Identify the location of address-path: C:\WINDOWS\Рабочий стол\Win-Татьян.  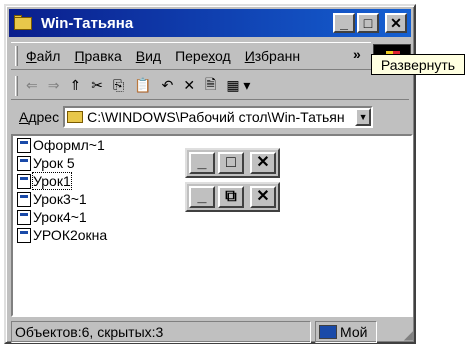
(216, 117).